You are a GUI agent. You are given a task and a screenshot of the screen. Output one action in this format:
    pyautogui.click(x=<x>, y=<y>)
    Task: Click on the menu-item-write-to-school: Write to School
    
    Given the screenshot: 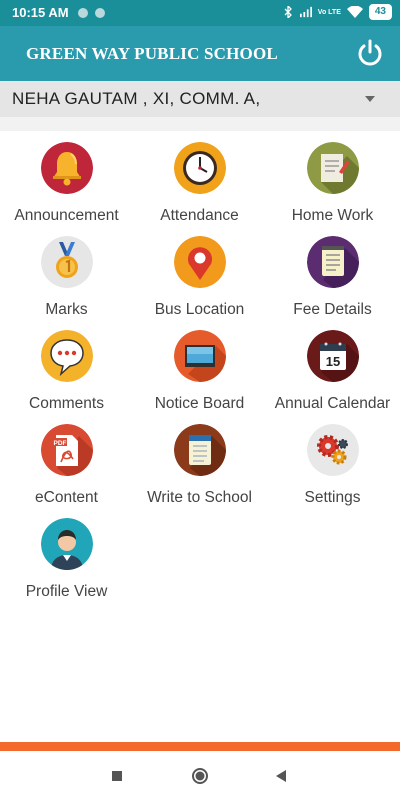 What is the action you would take?
    pyautogui.click(x=199, y=460)
    